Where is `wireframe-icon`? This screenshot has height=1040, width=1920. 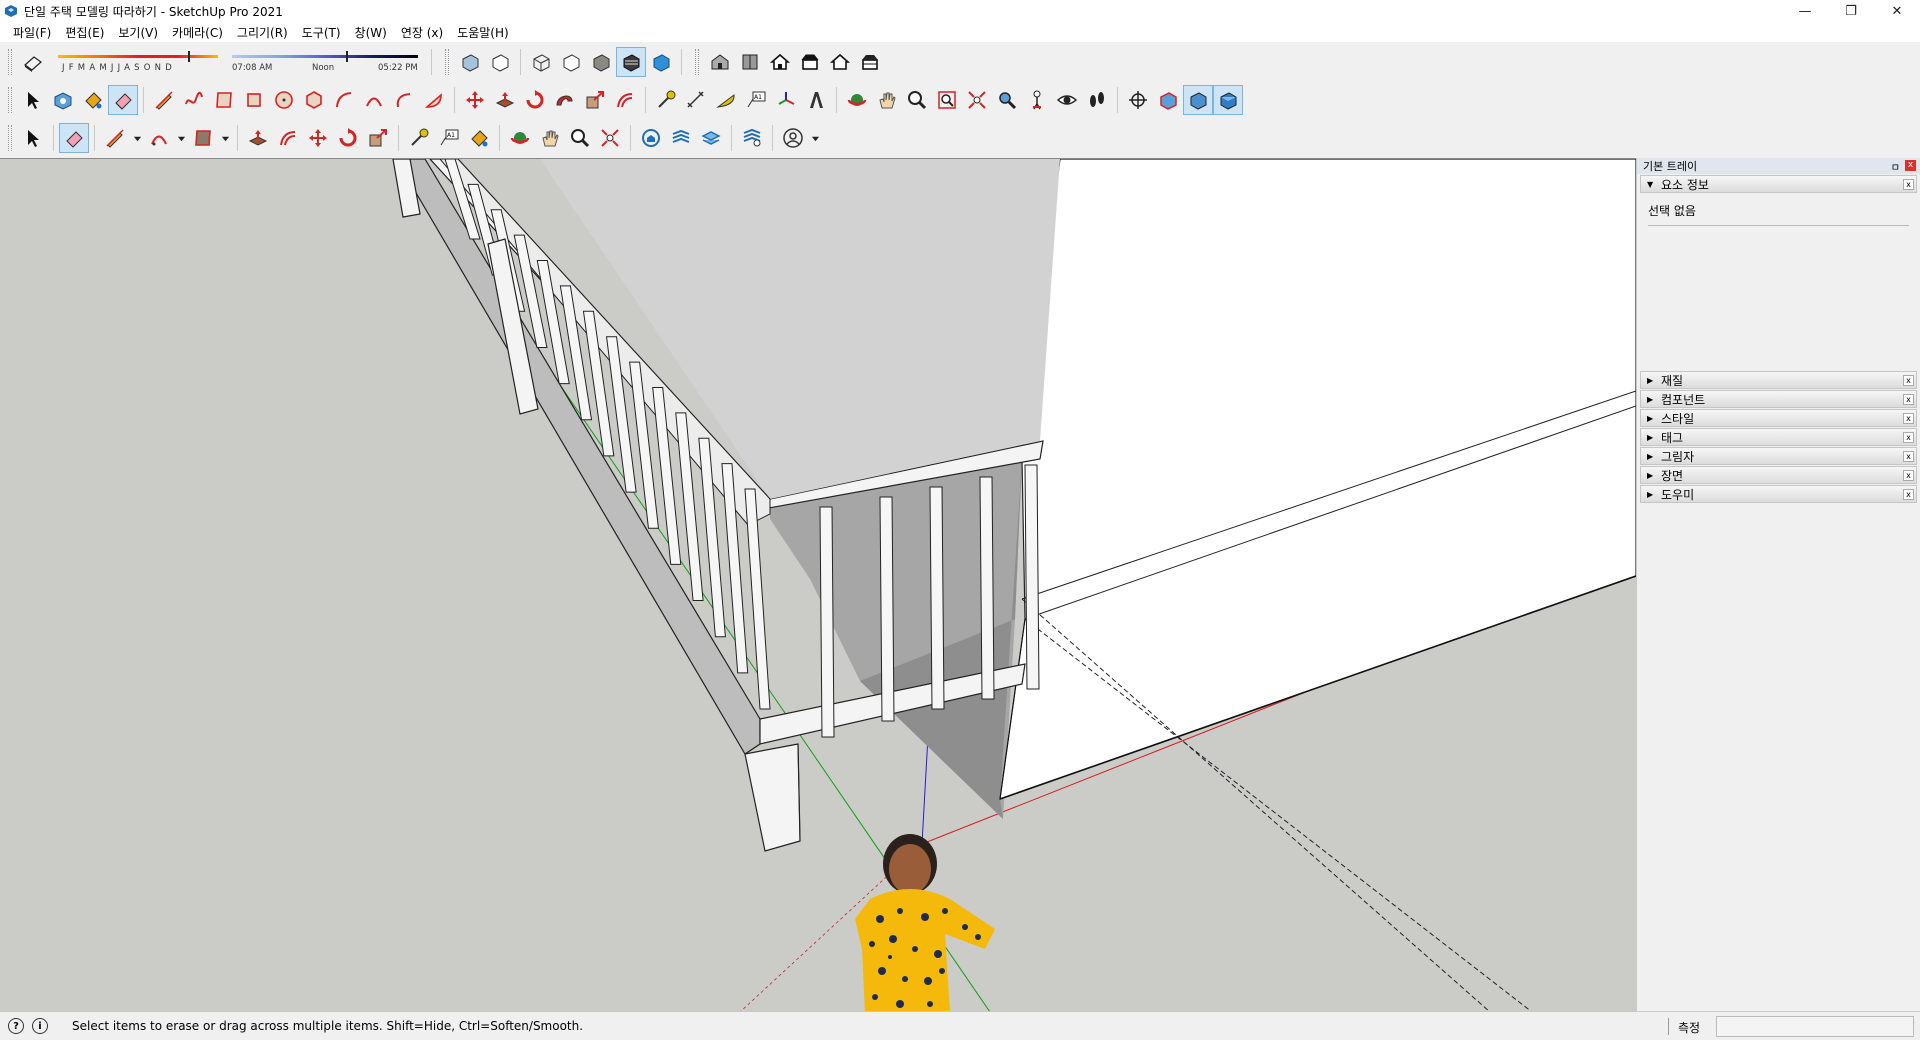
wireframe-icon is located at coordinates (541, 62).